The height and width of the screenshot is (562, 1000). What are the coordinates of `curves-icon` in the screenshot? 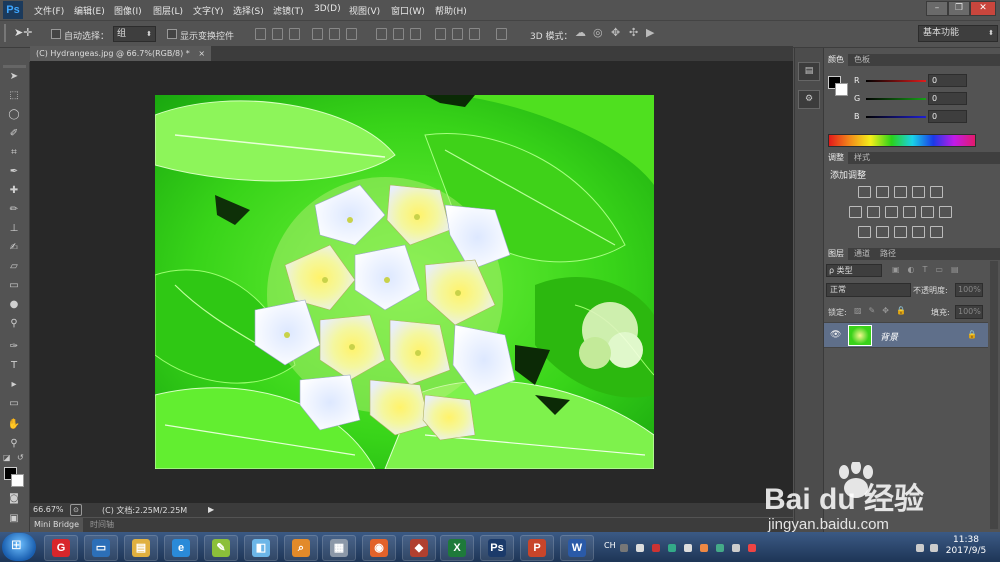 It's located at (900, 192).